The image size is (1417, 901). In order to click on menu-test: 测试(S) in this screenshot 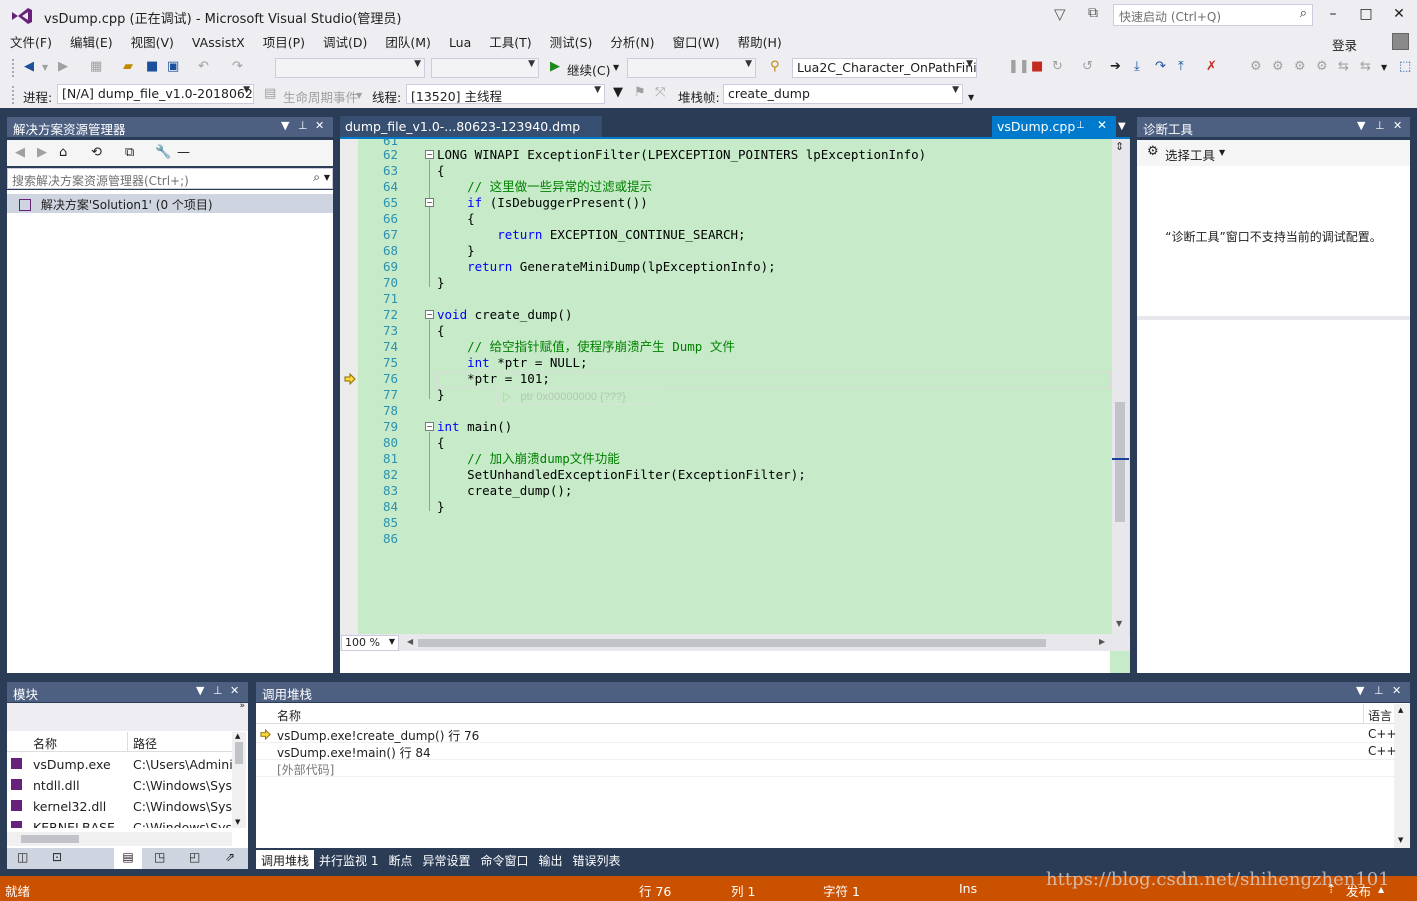, I will do `click(570, 43)`.